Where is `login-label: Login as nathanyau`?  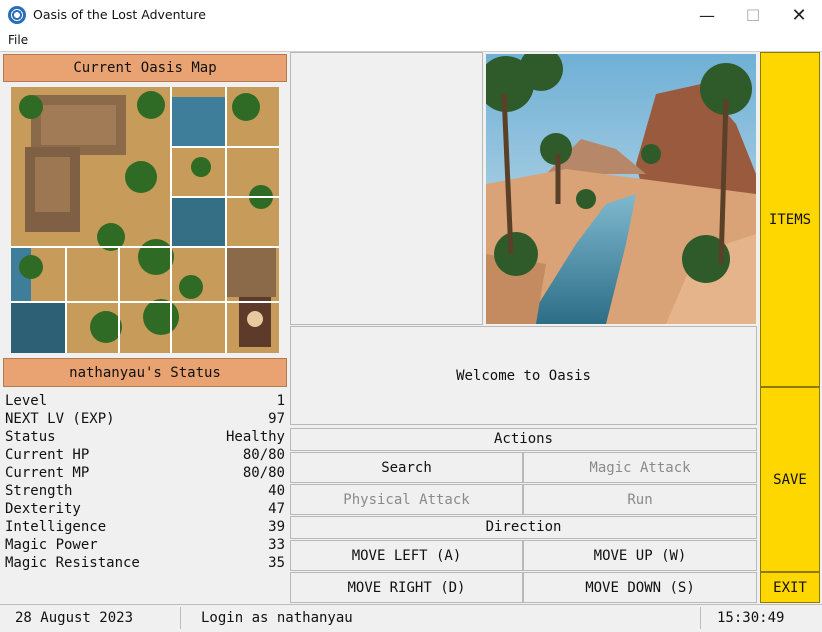 login-label: Login as nathanyau is located at coordinates (277, 618).